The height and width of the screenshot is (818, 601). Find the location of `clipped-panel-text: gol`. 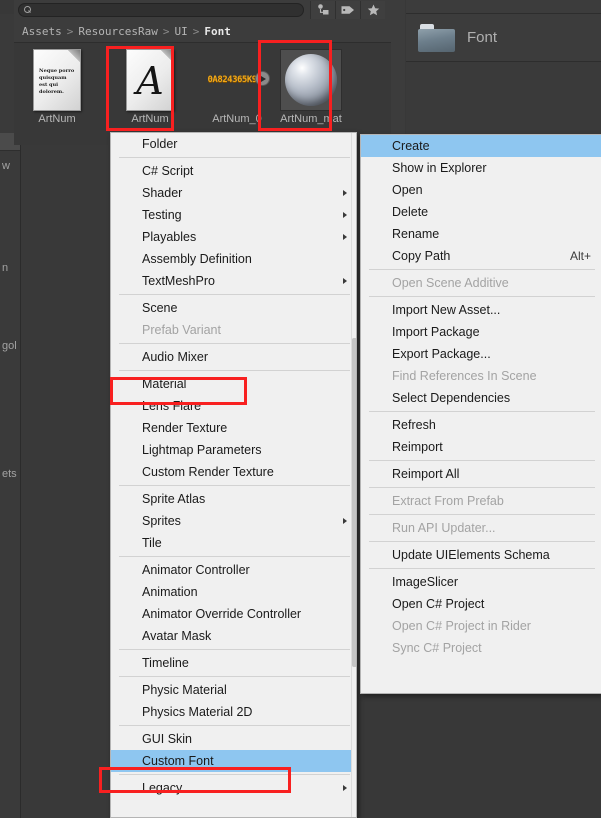

clipped-panel-text: gol is located at coordinates (9, 346).